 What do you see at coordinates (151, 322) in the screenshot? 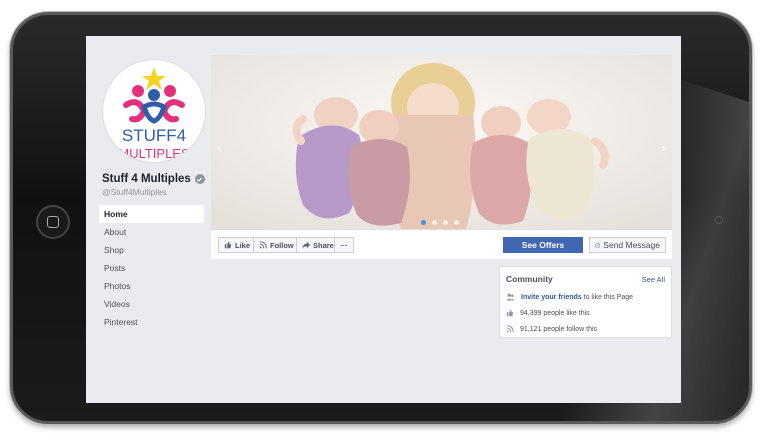
I see `nav-item-pinterest: Pinterest` at bounding box center [151, 322].